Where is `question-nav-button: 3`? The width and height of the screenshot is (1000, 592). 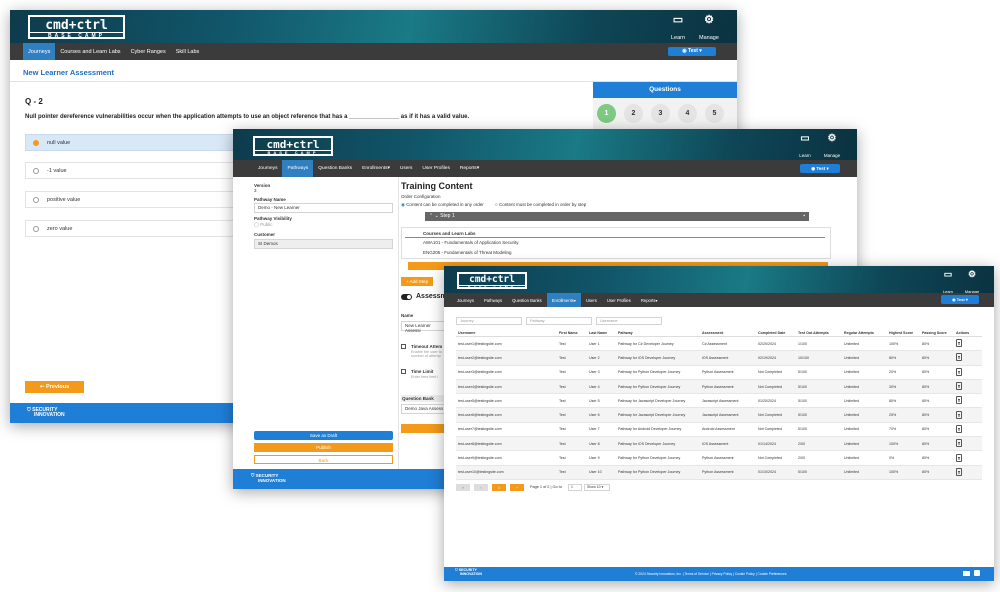 question-nav-button: 3 is located at coordinates (660, 113).